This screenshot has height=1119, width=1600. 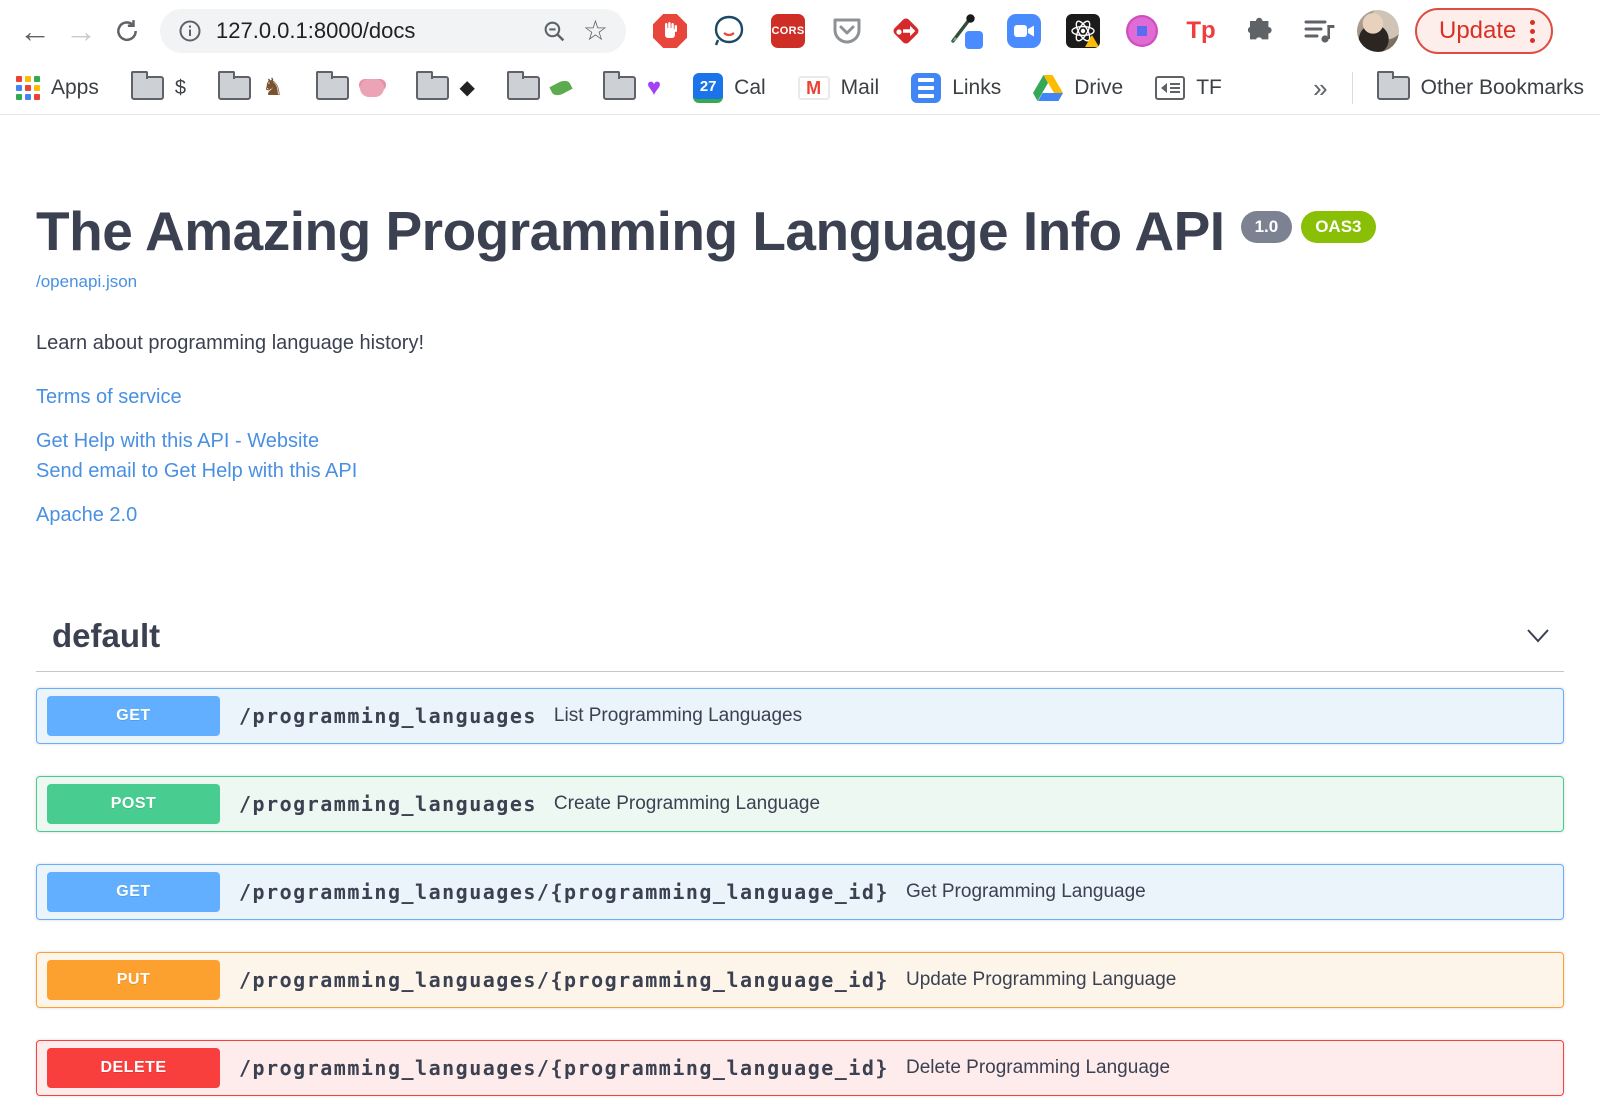 I want to click on help-website-link: Get Help with this API - Website, so click(x=800, y=441).